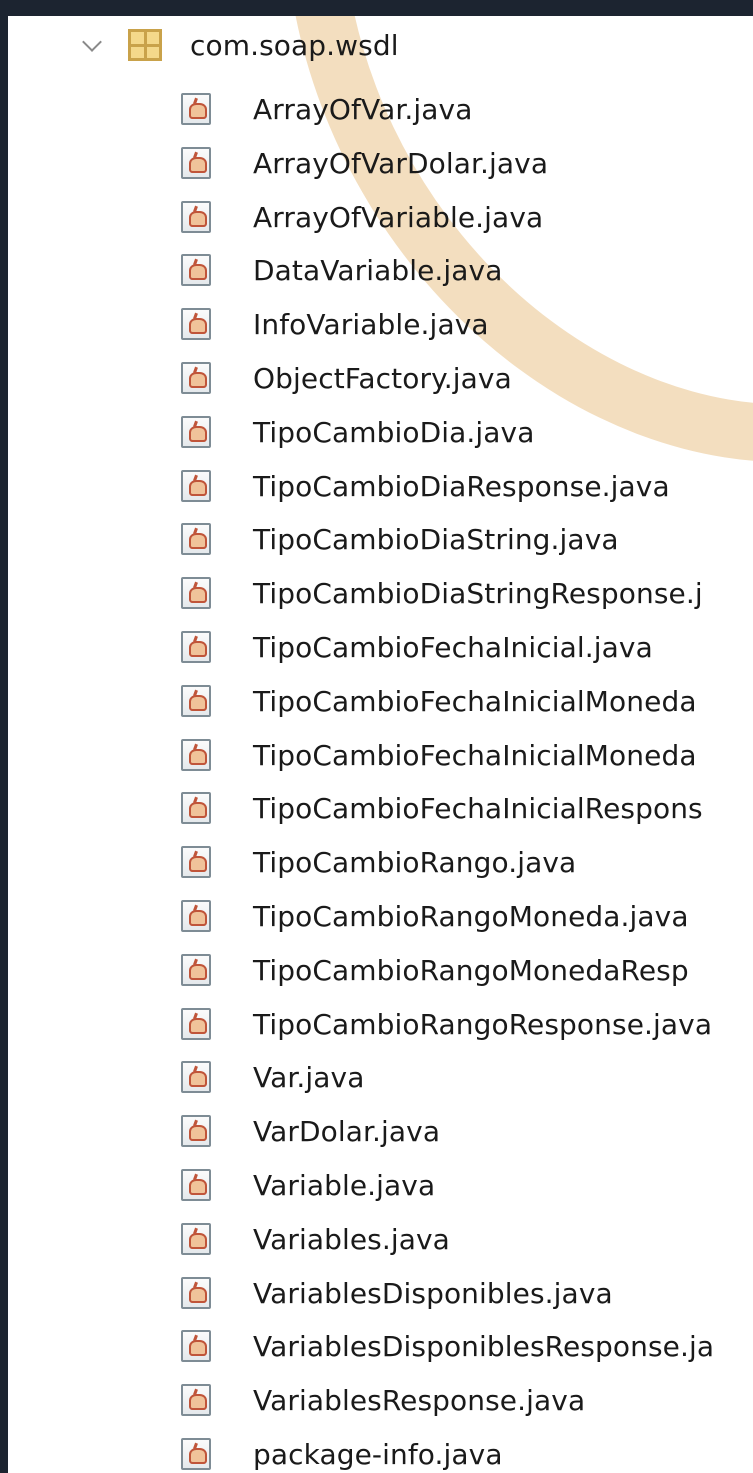 Image resolution: width=753 pixels, height=1473 pixels. I want to click on file-item: TipoCambioRangoMonedaResp, so click(435, 970).